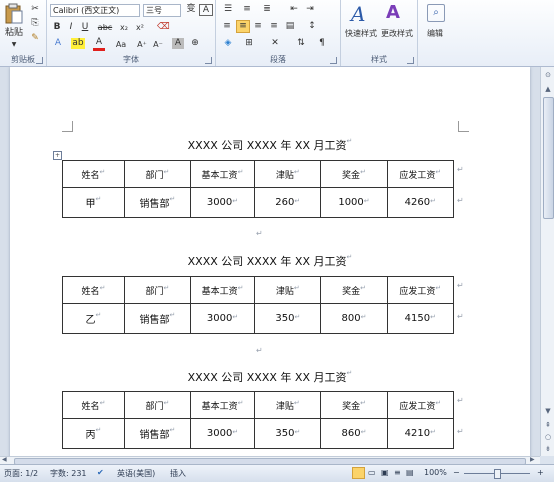  Describe the element at coordinates (547, 261) in the screenshot. I see `vertical-scrollbar: ⊙ ▲ ▼ ⇞ ○ ⇟` at that location.